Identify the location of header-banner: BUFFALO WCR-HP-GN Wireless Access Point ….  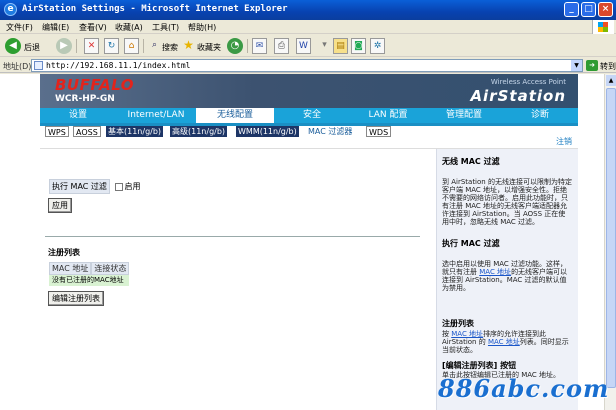
(309, 91).